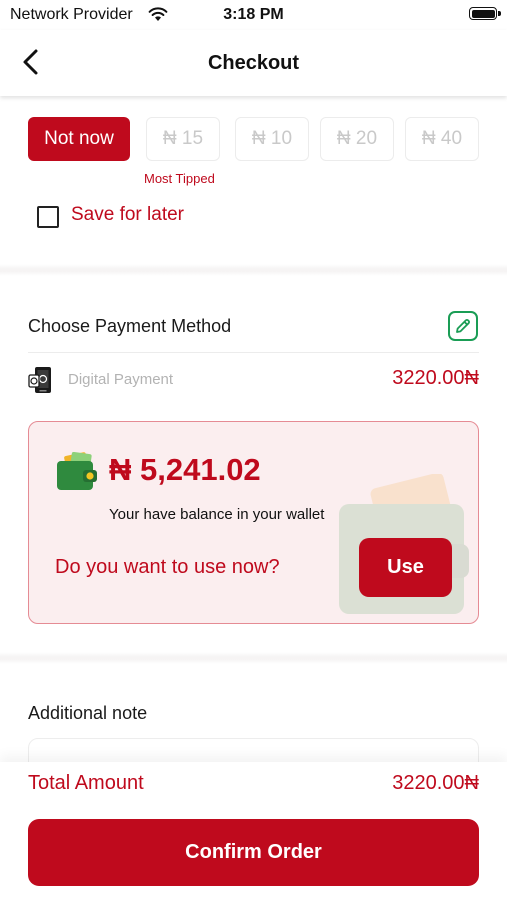  What do you see at coordinates (272, 139) in the screenshot?
I see `tip-option-10: ₦ 10` at bounding box center [272, 139].